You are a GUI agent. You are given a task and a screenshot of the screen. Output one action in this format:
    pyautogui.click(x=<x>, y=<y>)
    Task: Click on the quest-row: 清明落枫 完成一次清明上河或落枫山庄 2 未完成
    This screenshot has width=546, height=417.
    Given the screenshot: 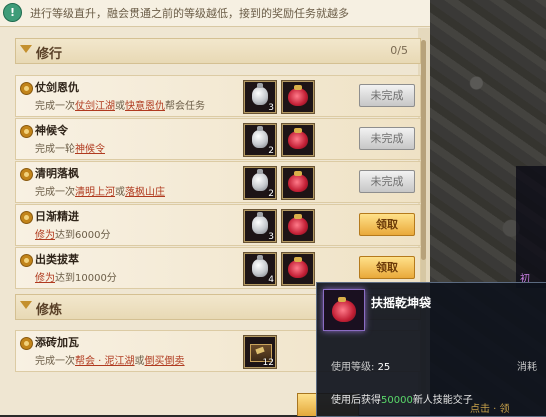 What is the action you would take?
    pyautogui.click(x=218, y=182)
    